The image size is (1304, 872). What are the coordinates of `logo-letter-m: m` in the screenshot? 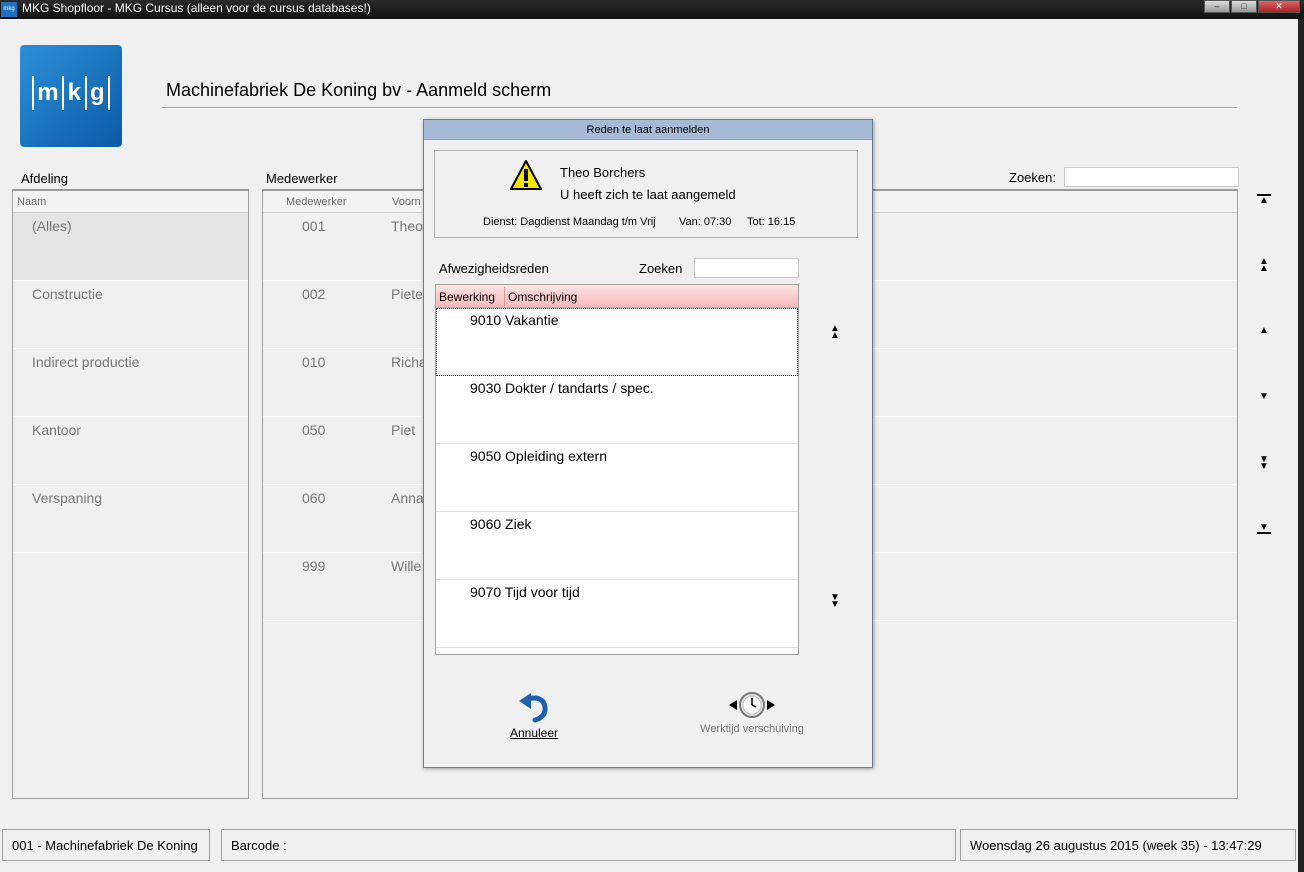 It's located at (48, 92).